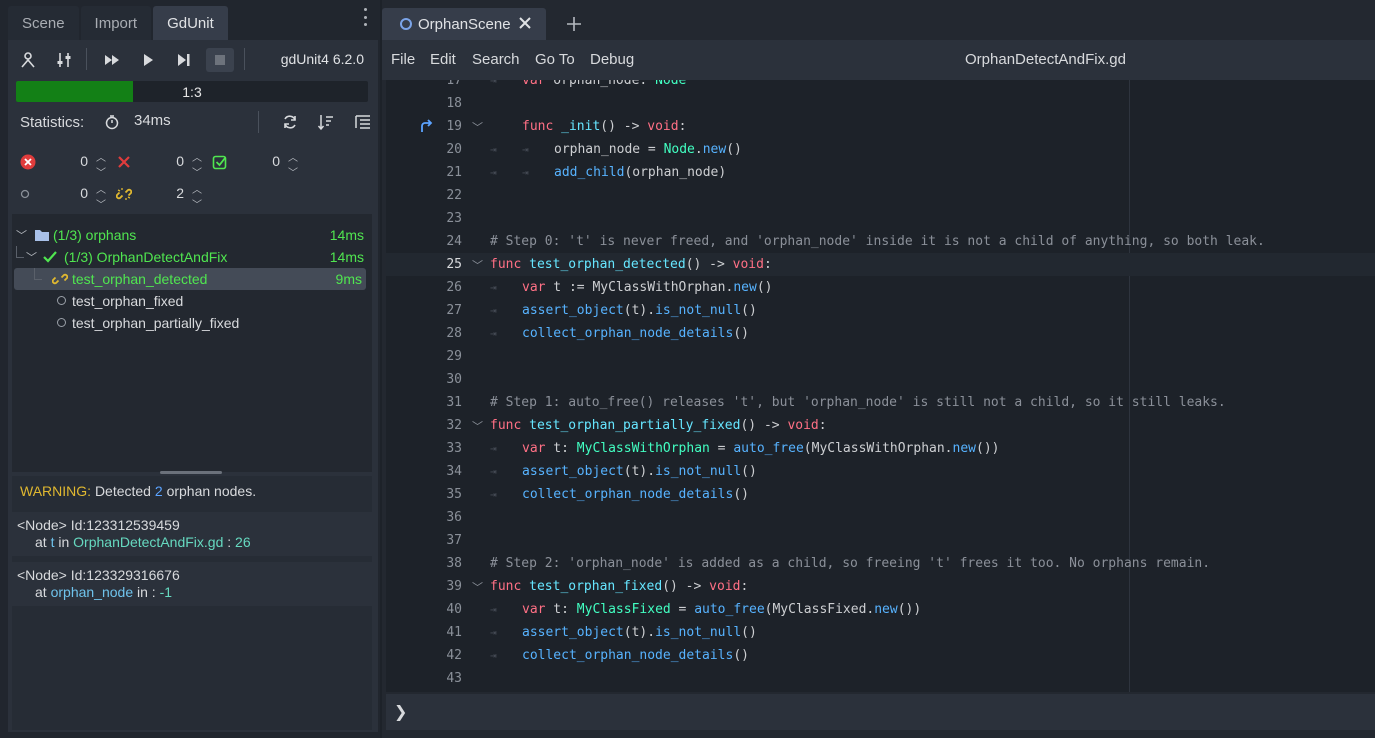 This screenshot has height=738, width=1375. What do you see at coordinates (406, 24) in the screenshot?
I see `node-circle-icon` at bounding box center [406, 24].